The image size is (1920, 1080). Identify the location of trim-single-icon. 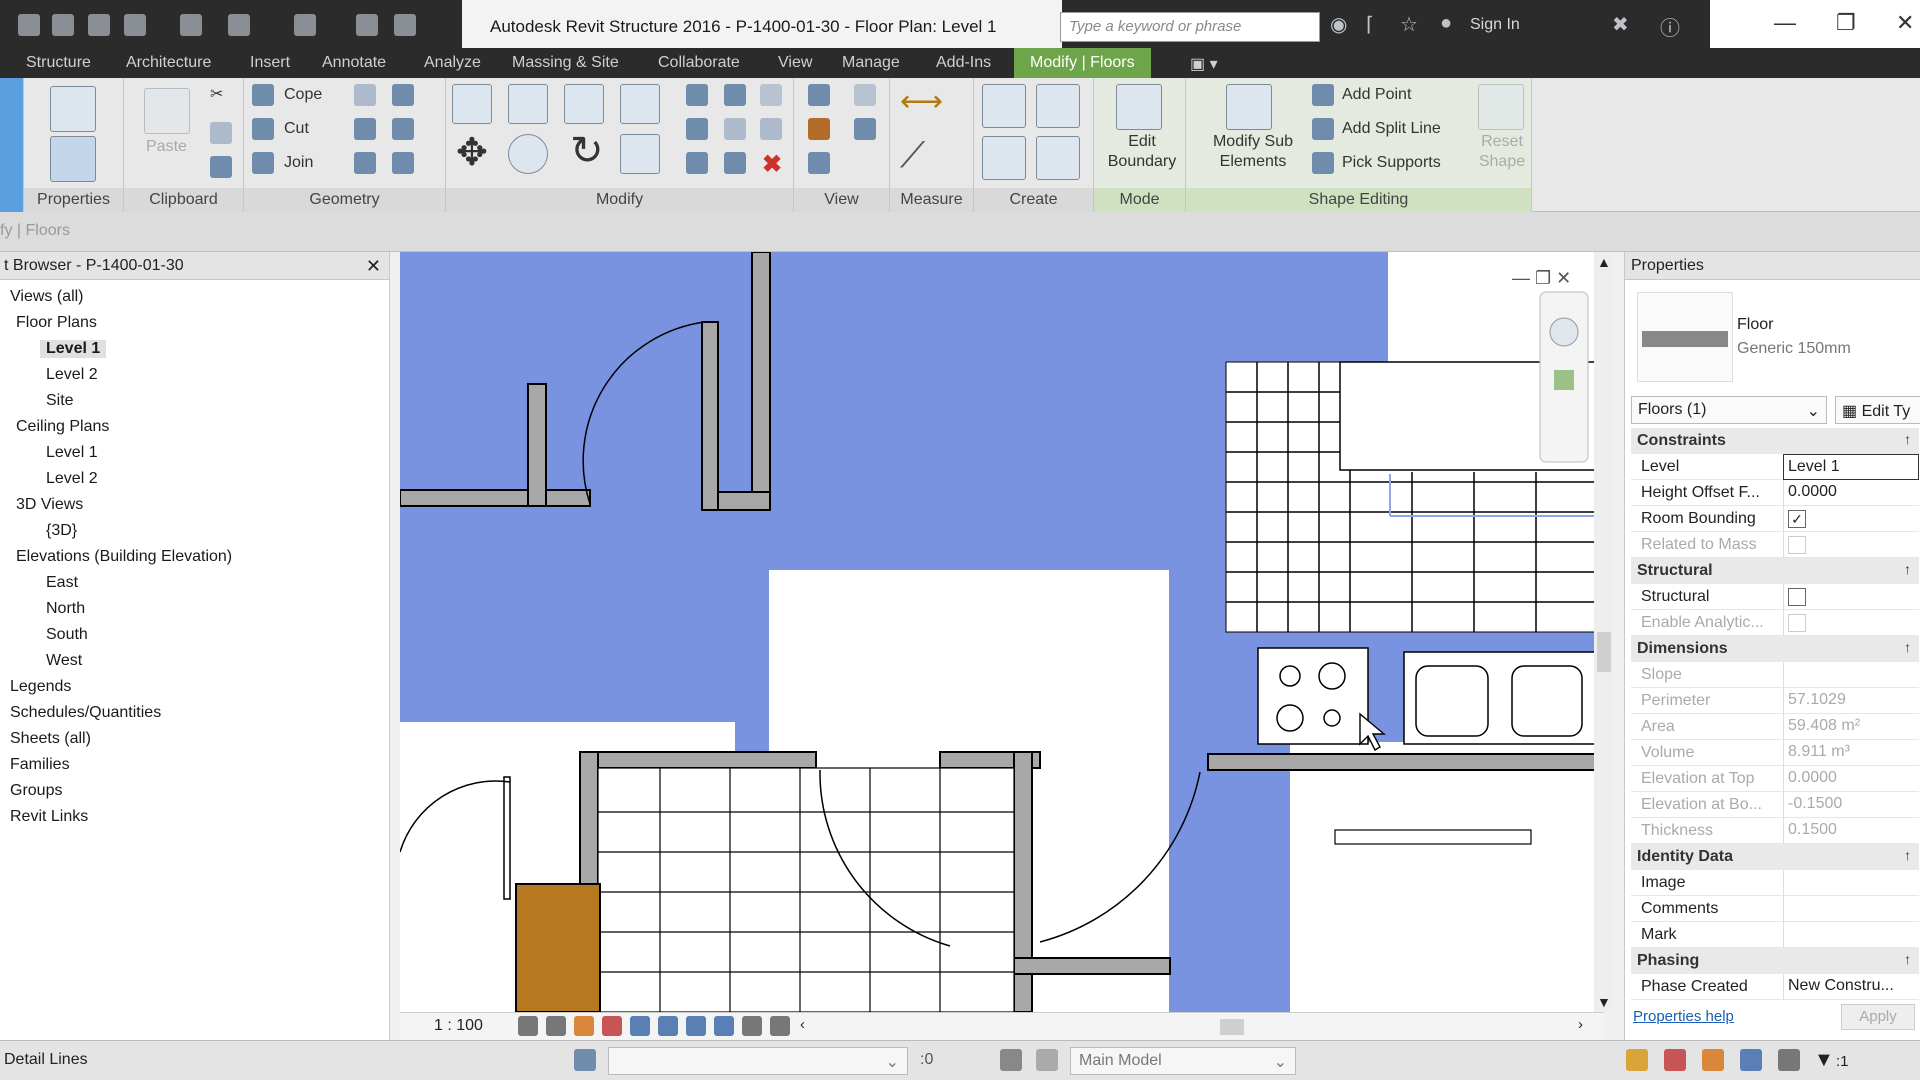
(697, 163).